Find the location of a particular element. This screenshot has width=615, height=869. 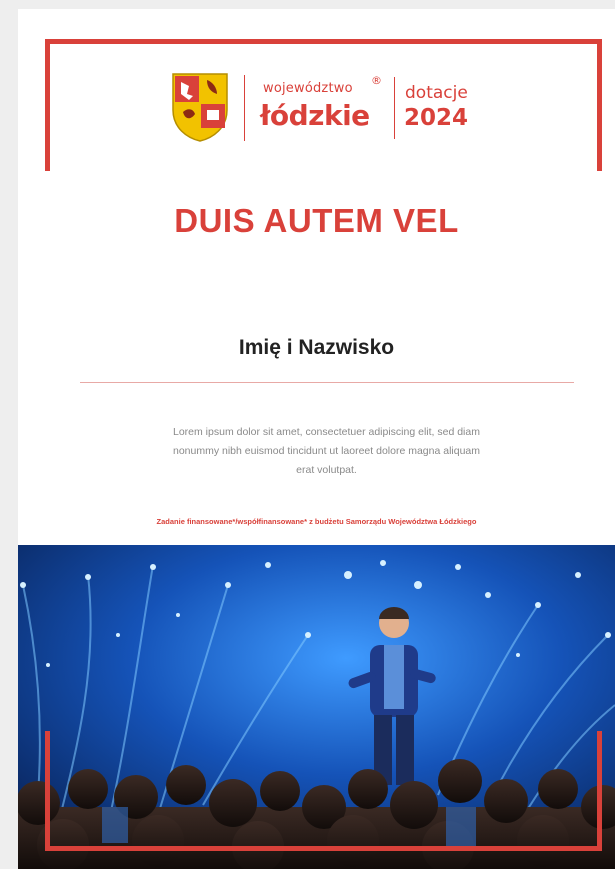

logo-divider-left is located at coordinates (244, 108).